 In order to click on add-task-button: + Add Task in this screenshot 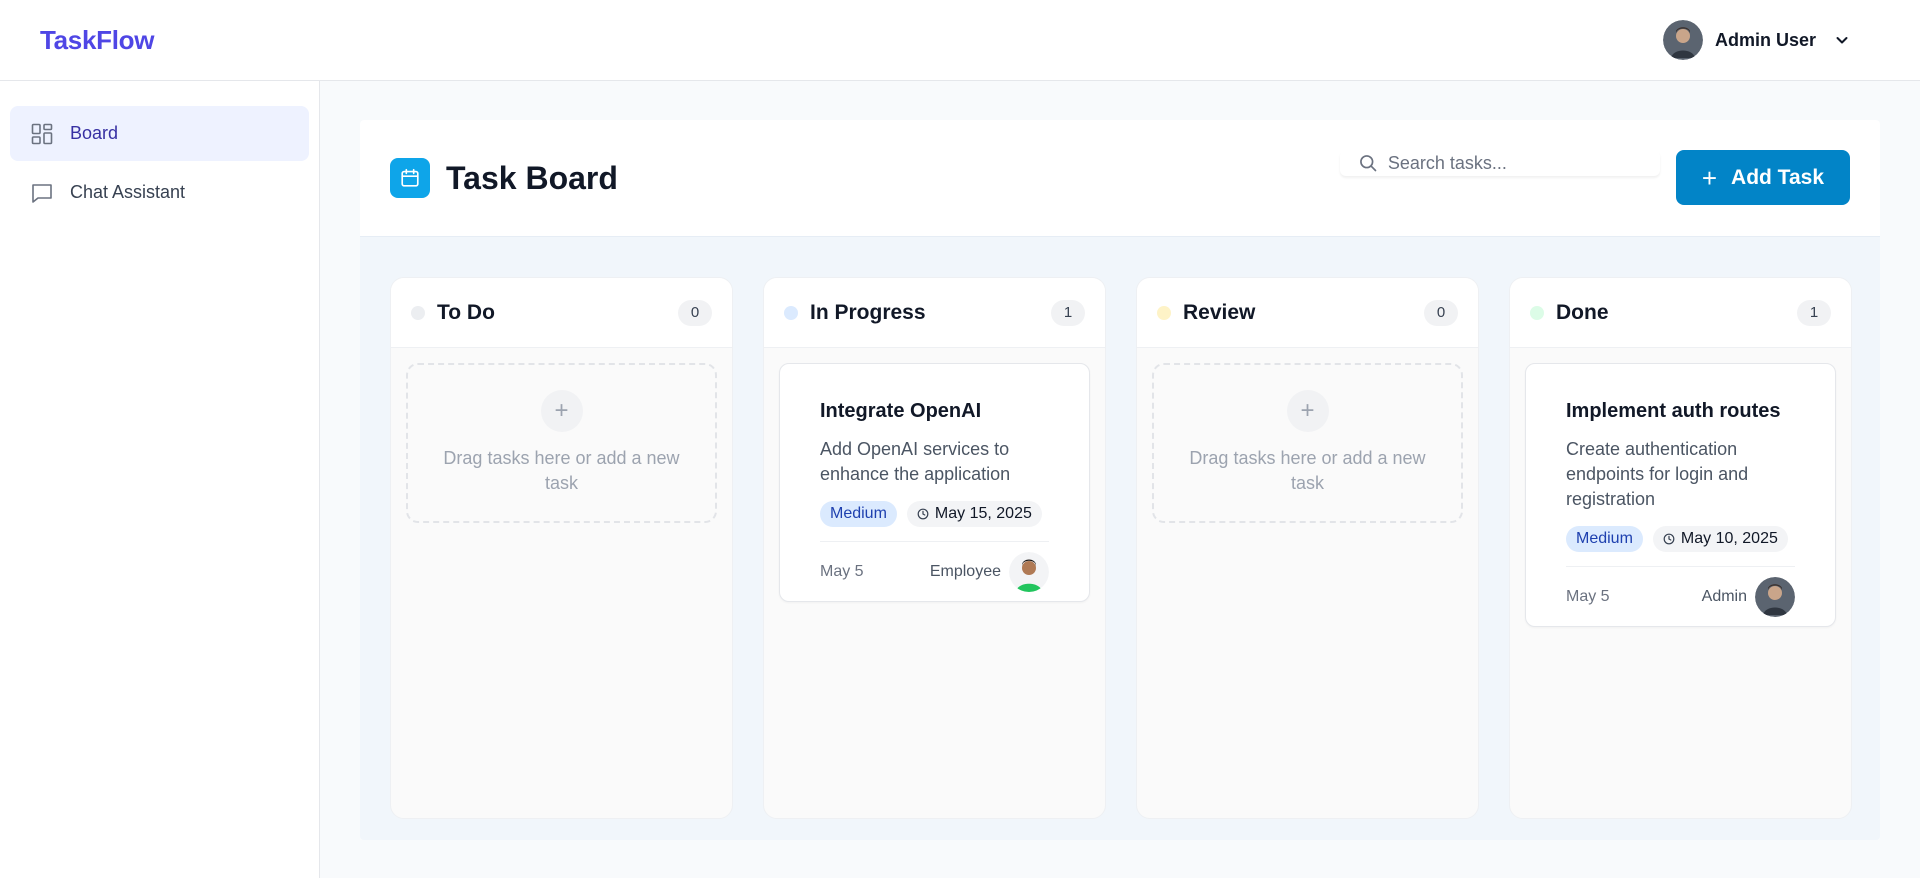, I will do `click(1762, 177)`.